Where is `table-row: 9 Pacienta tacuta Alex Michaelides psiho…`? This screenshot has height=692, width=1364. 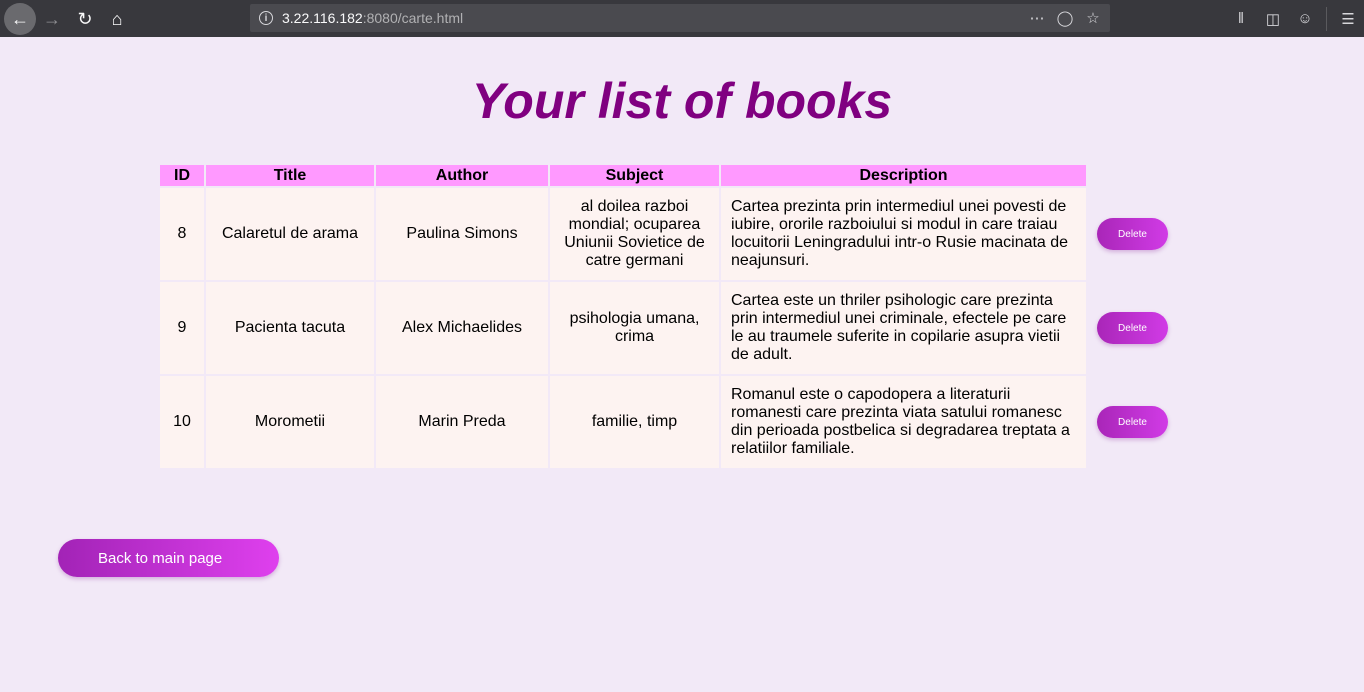
table-row: 9 Pacienta tacuta Alex Michaelides psiho… is located at coordinates (664, 328).